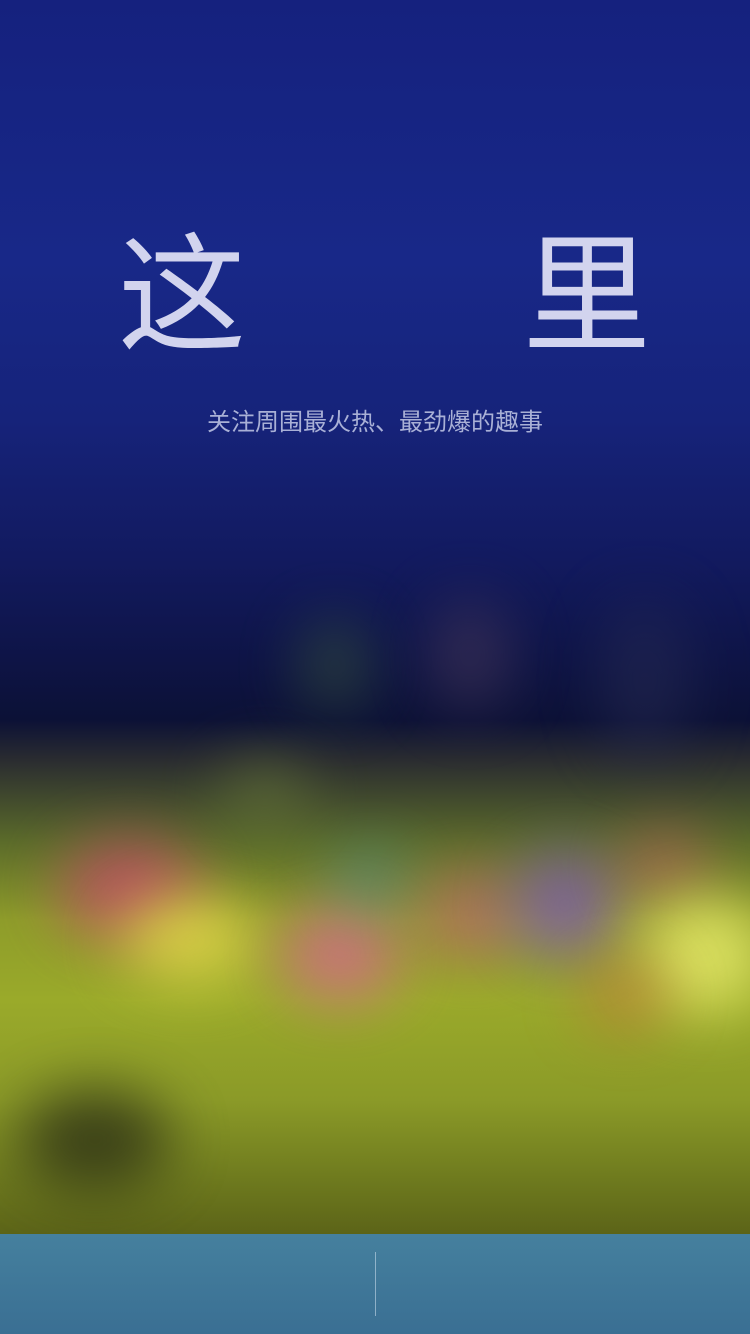  I want to click on bottom-action-bar, so click(375, 1284).